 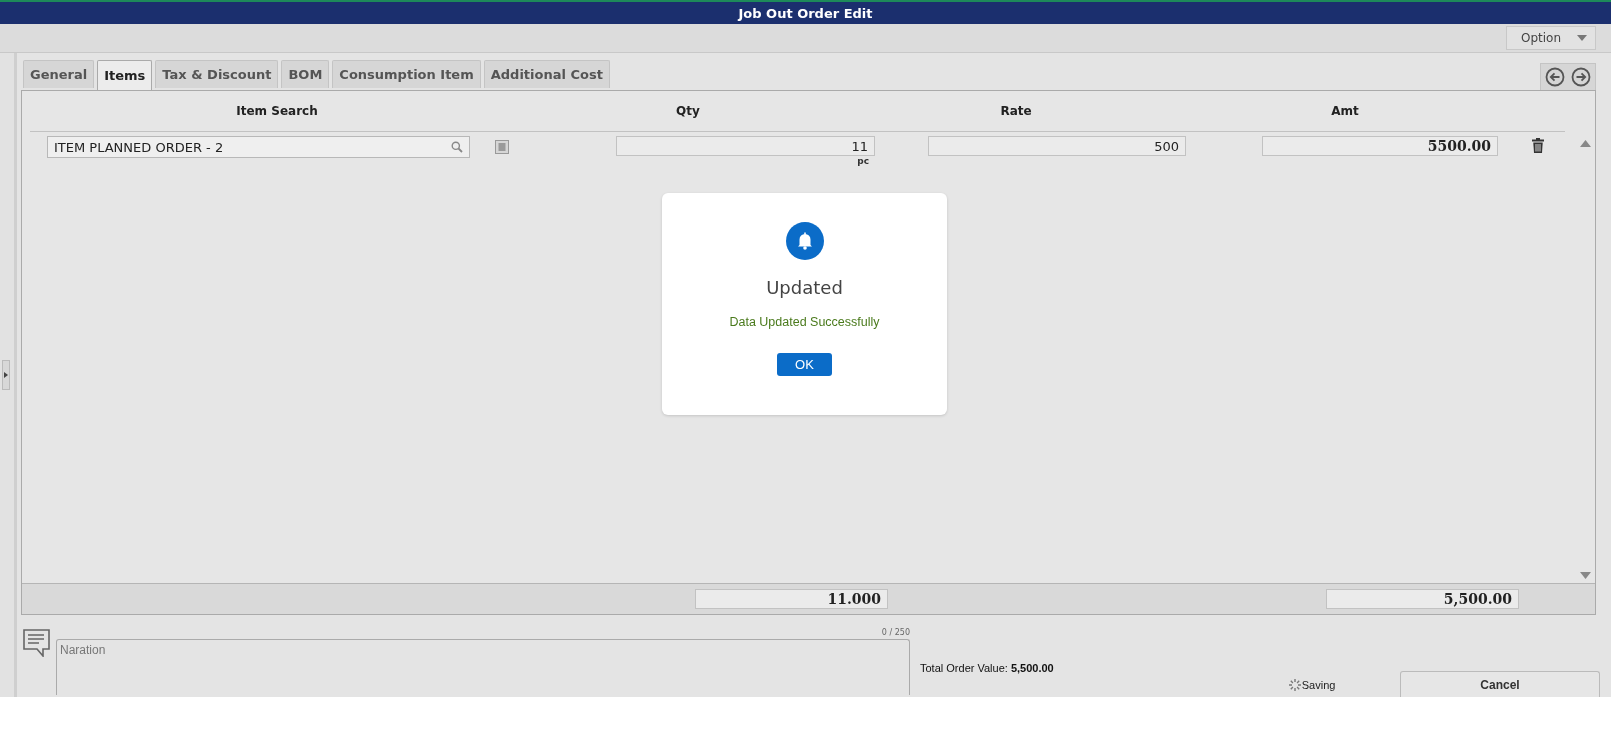 I want to click on column-header: Item Search, so click(x=277, y=111).